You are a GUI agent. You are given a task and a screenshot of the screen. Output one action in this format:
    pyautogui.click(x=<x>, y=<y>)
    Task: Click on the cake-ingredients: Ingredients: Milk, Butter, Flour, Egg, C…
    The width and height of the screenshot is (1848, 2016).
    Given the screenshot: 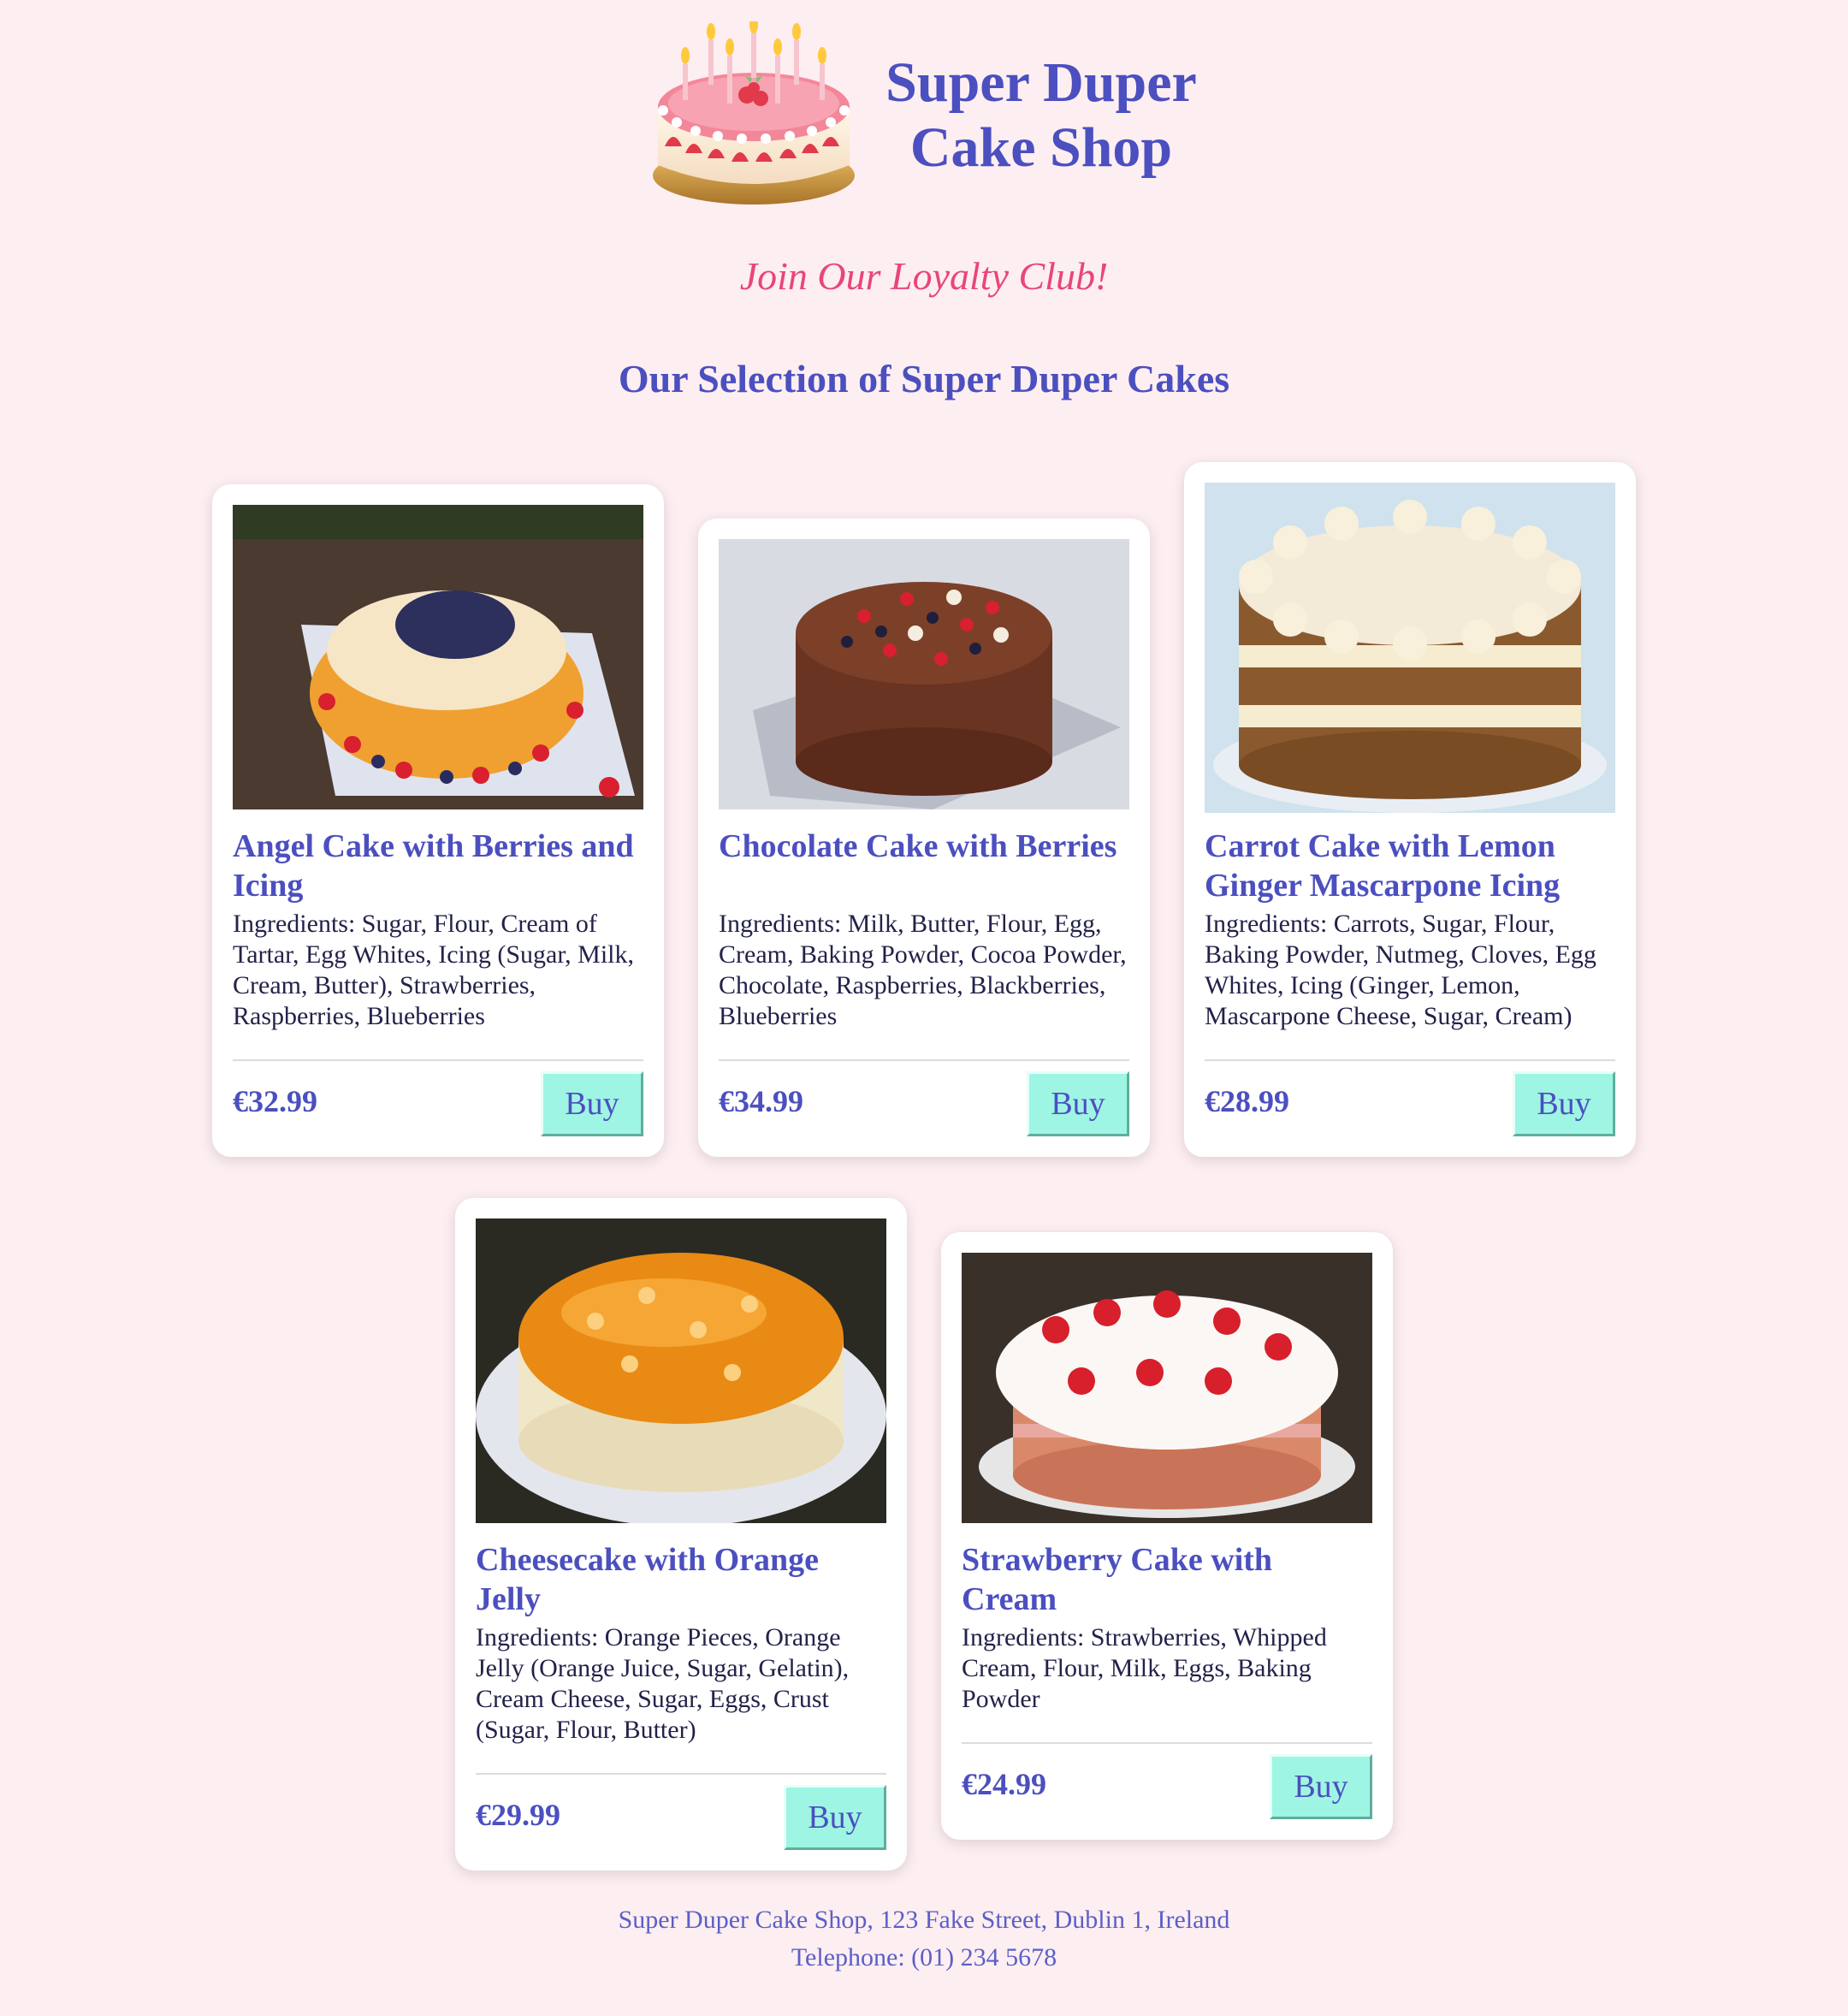 What is the action you would take?
    pyautogui.click(x=923, y=970)
    